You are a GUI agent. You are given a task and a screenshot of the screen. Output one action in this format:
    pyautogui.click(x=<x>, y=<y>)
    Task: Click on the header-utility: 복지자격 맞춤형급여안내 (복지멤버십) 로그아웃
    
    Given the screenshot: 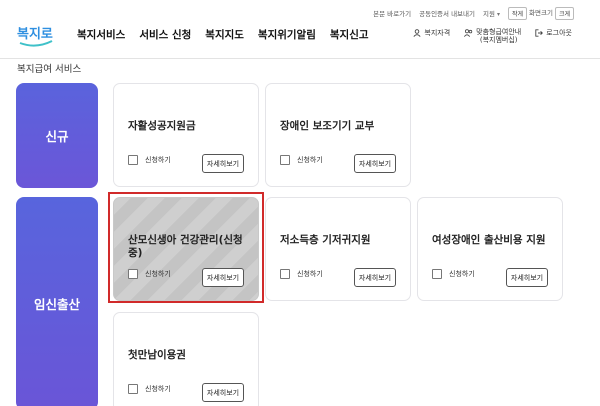 What is the action you would take?
    pyautogui.click(x=492, y=36)
    